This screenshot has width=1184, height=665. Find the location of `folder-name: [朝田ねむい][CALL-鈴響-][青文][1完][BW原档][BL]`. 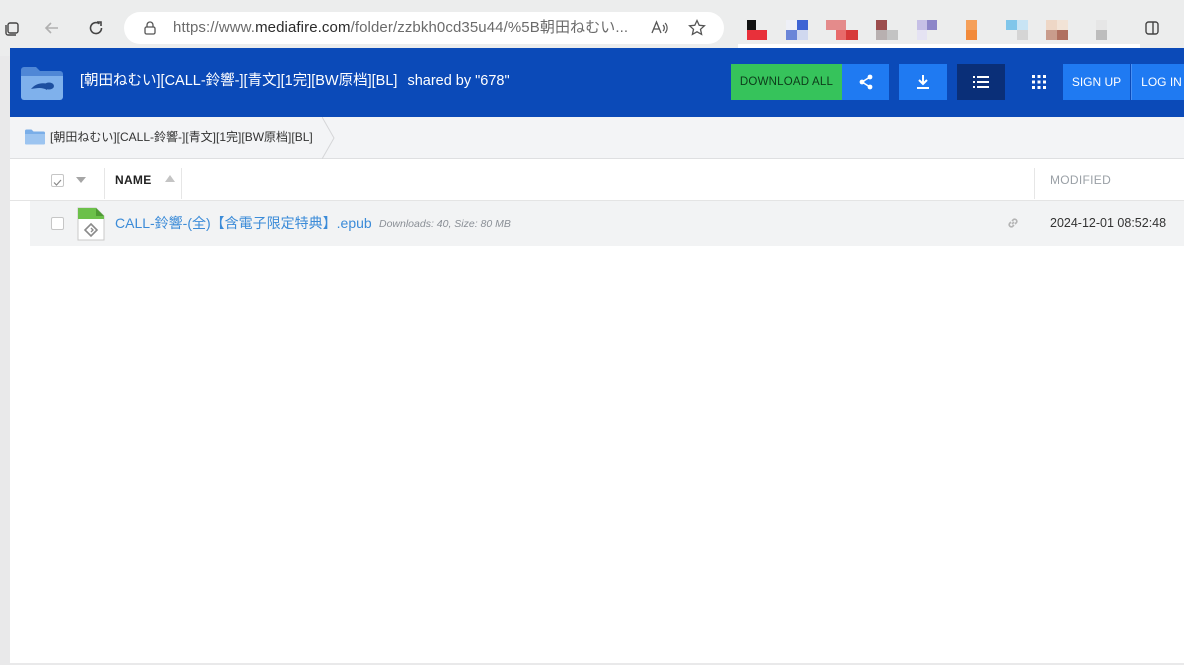

folder-name: [朝田ねむい][CALL-鈴響-][青文][1完][BW原档][BL] is located at coordinates (239, 81).